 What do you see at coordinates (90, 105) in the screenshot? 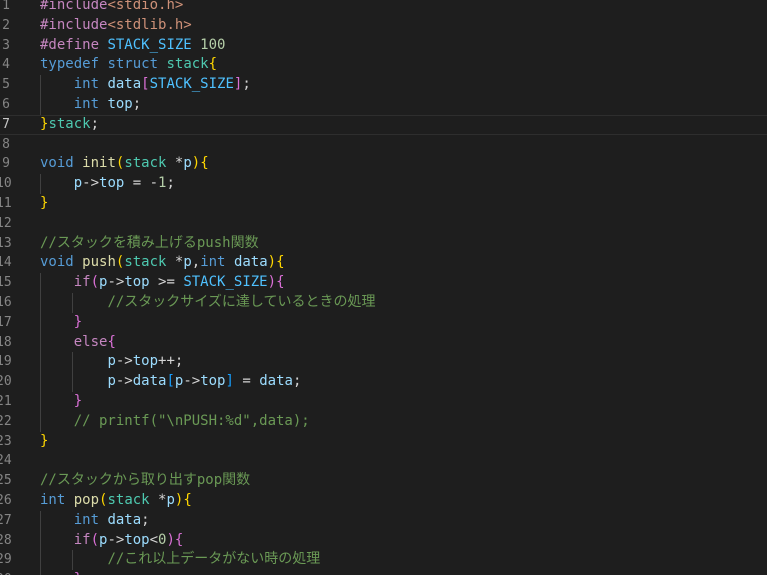
I see `code-text: int top;` at bounding box center [90, 105].